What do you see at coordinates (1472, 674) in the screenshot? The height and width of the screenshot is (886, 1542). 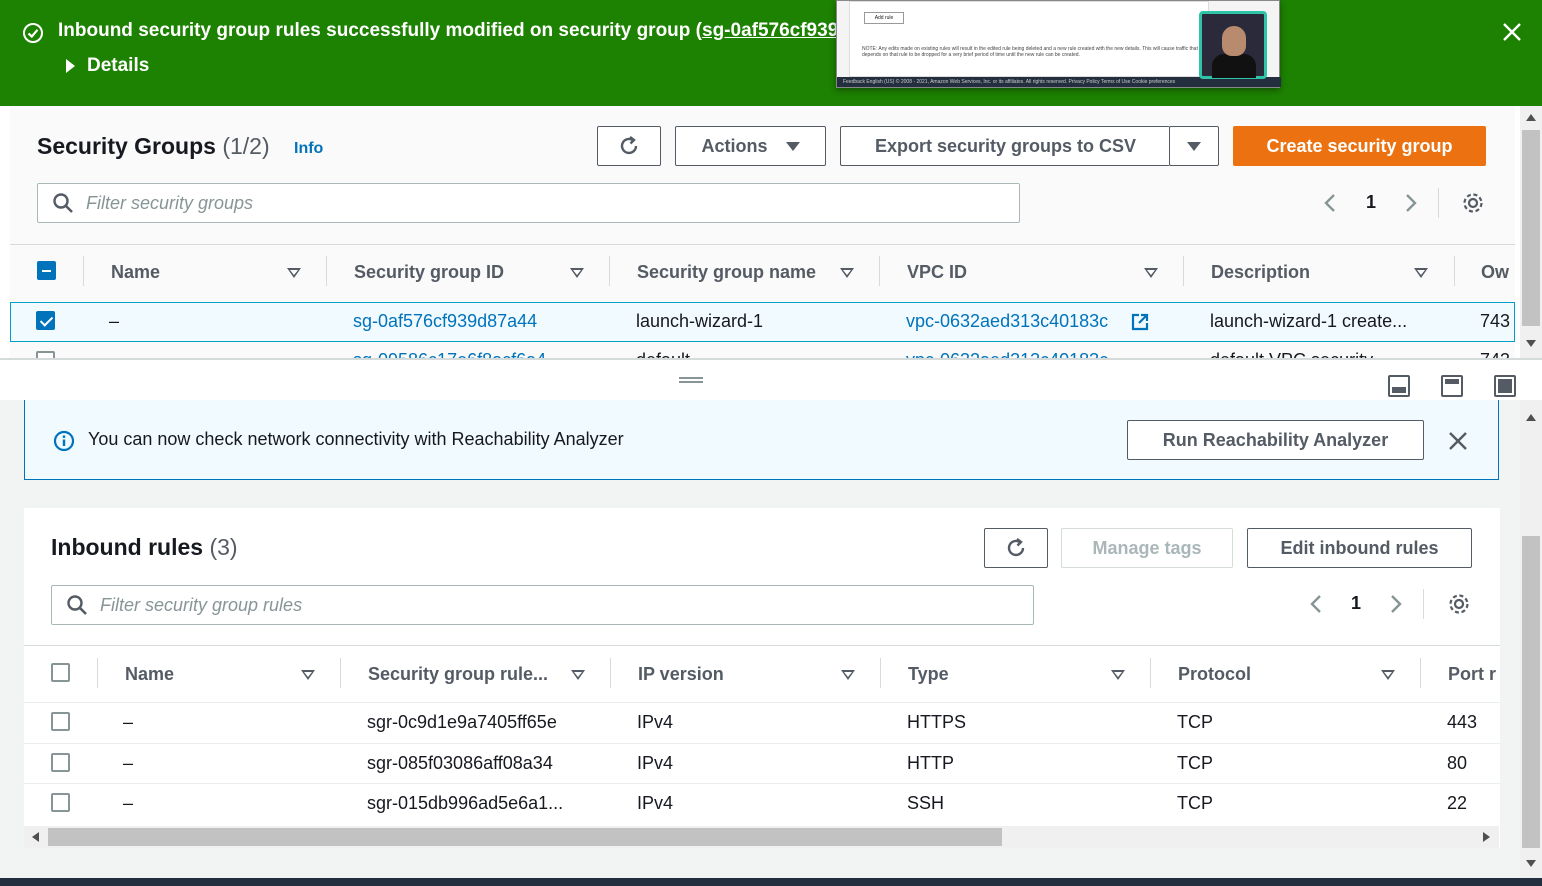 I see `col-header-port: Port r` at bounding box center [1472, 674].